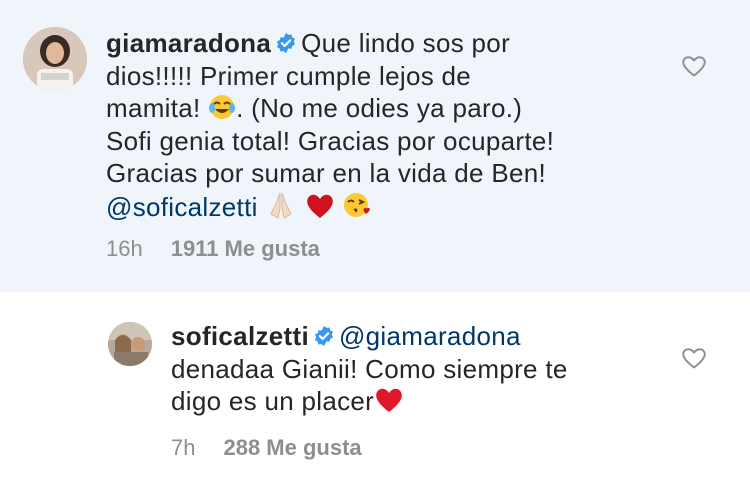 Image resolution: width=750 pixels, height=485 pixels. What do you see at coordinates (326, 173) in the screenshot?
I see `comment-line: Gracias por sumar en la vida de Ben!` at bounding box center [326, 173].